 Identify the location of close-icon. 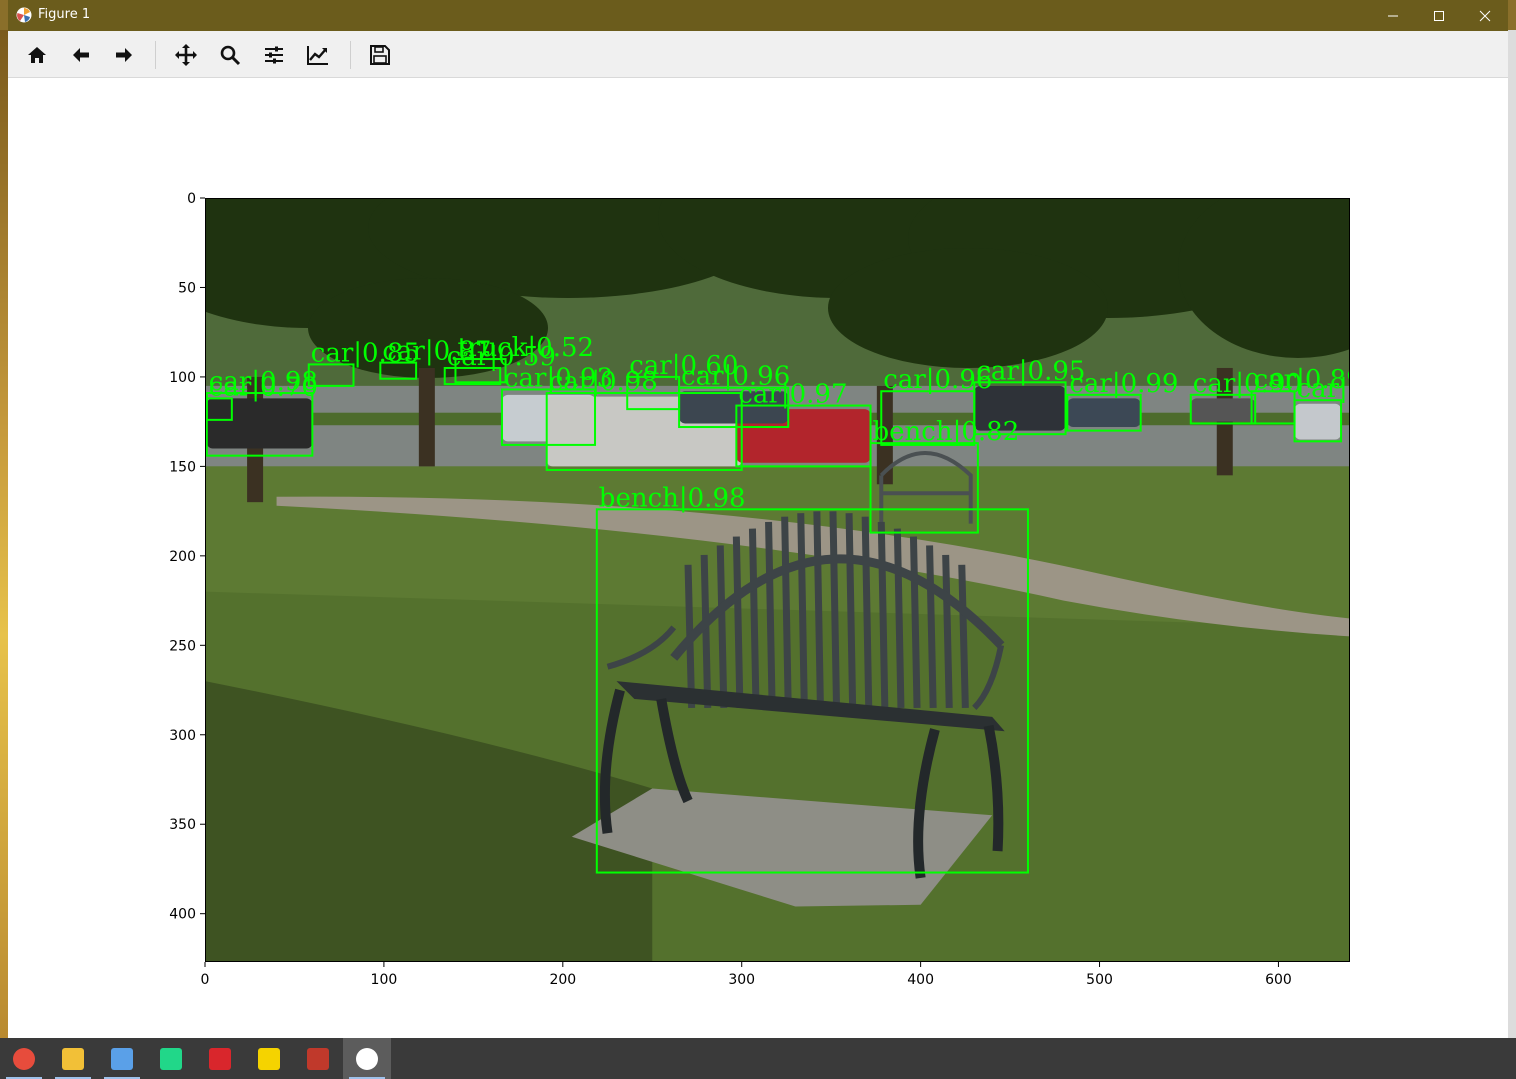
(1485, 15).